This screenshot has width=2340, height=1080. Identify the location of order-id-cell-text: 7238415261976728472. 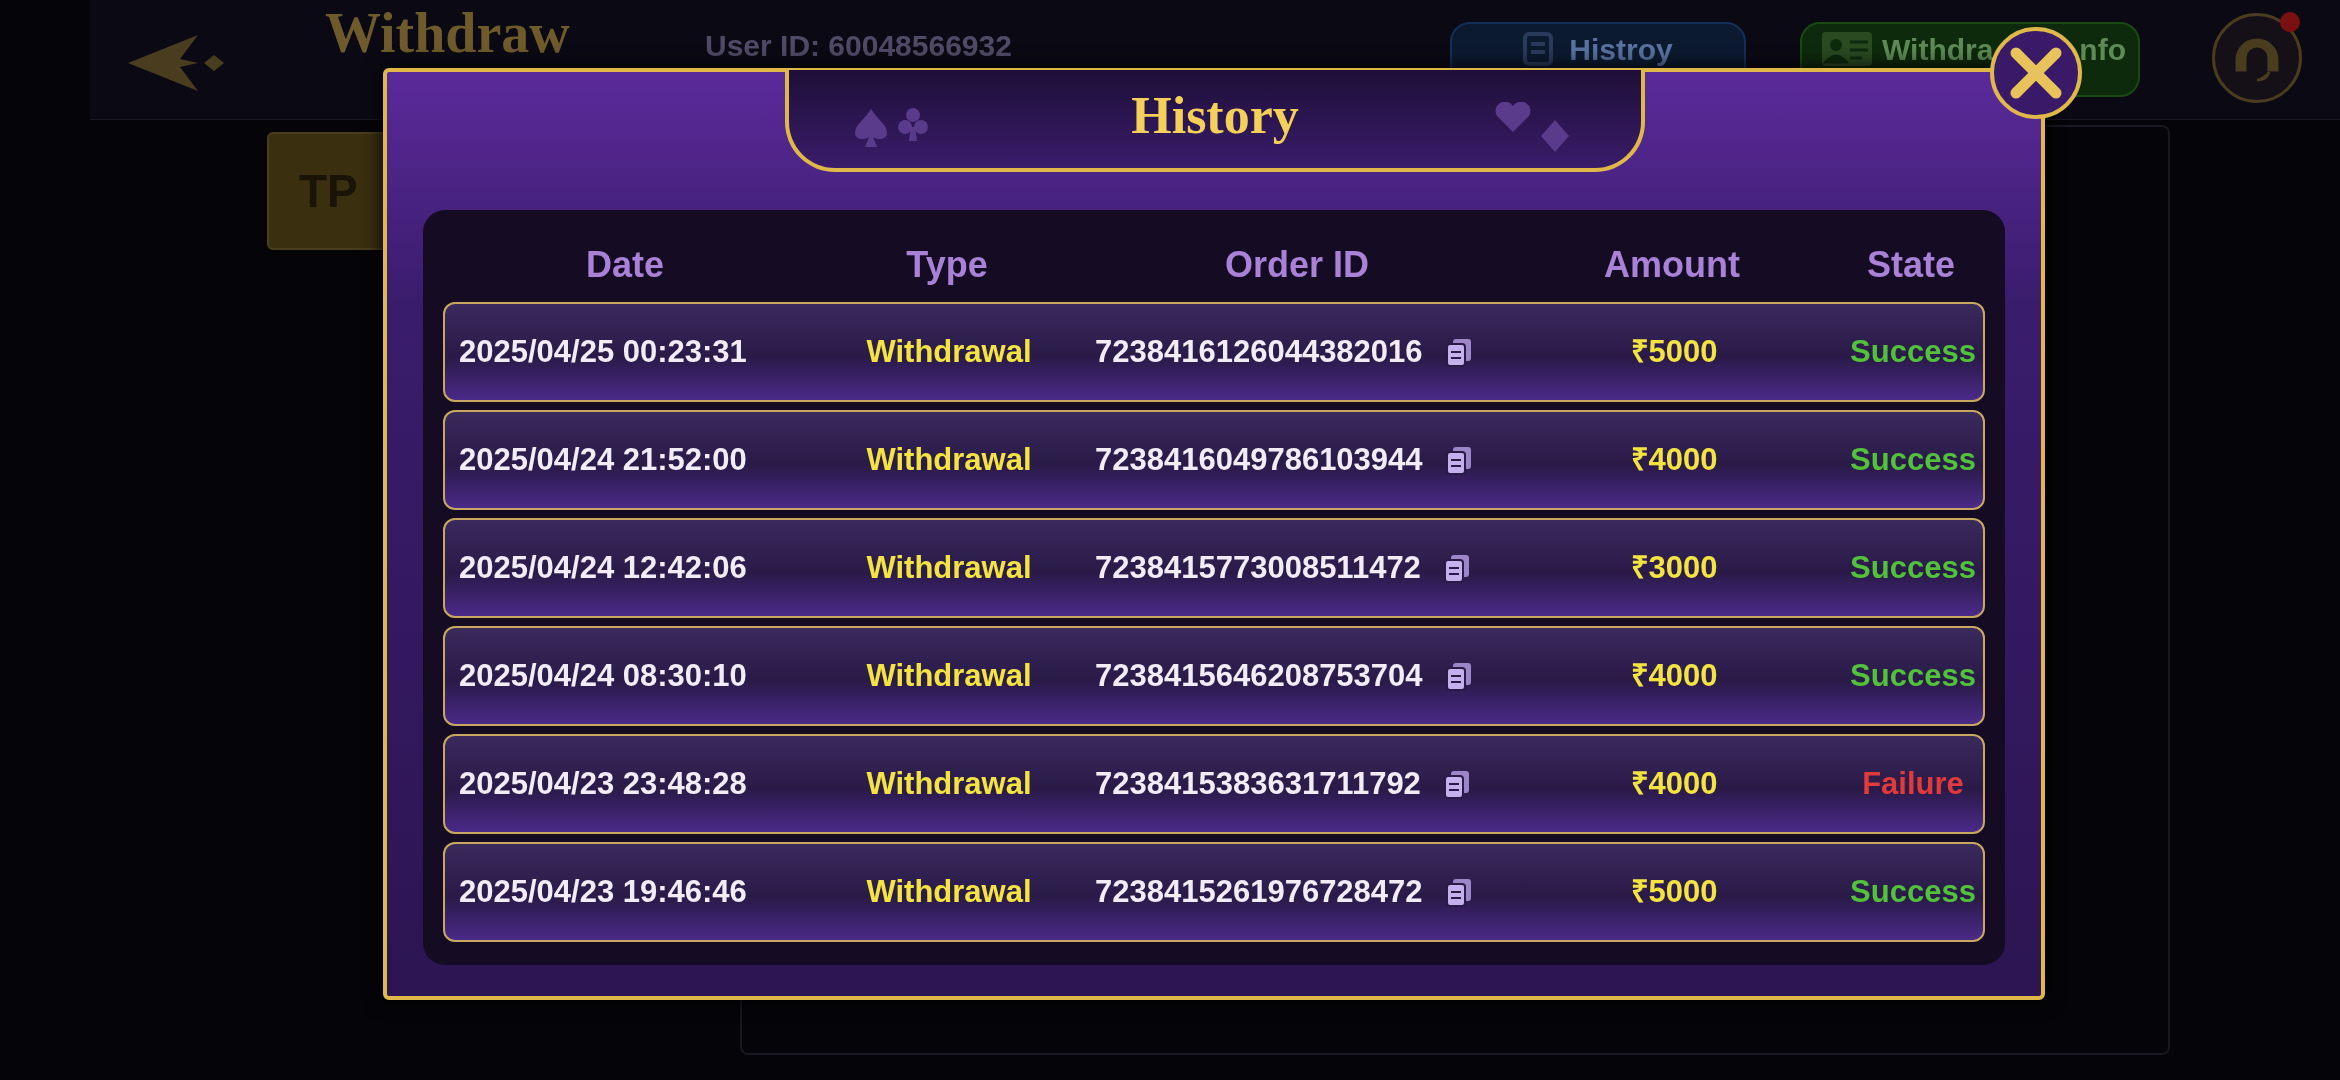
(1259, 891).